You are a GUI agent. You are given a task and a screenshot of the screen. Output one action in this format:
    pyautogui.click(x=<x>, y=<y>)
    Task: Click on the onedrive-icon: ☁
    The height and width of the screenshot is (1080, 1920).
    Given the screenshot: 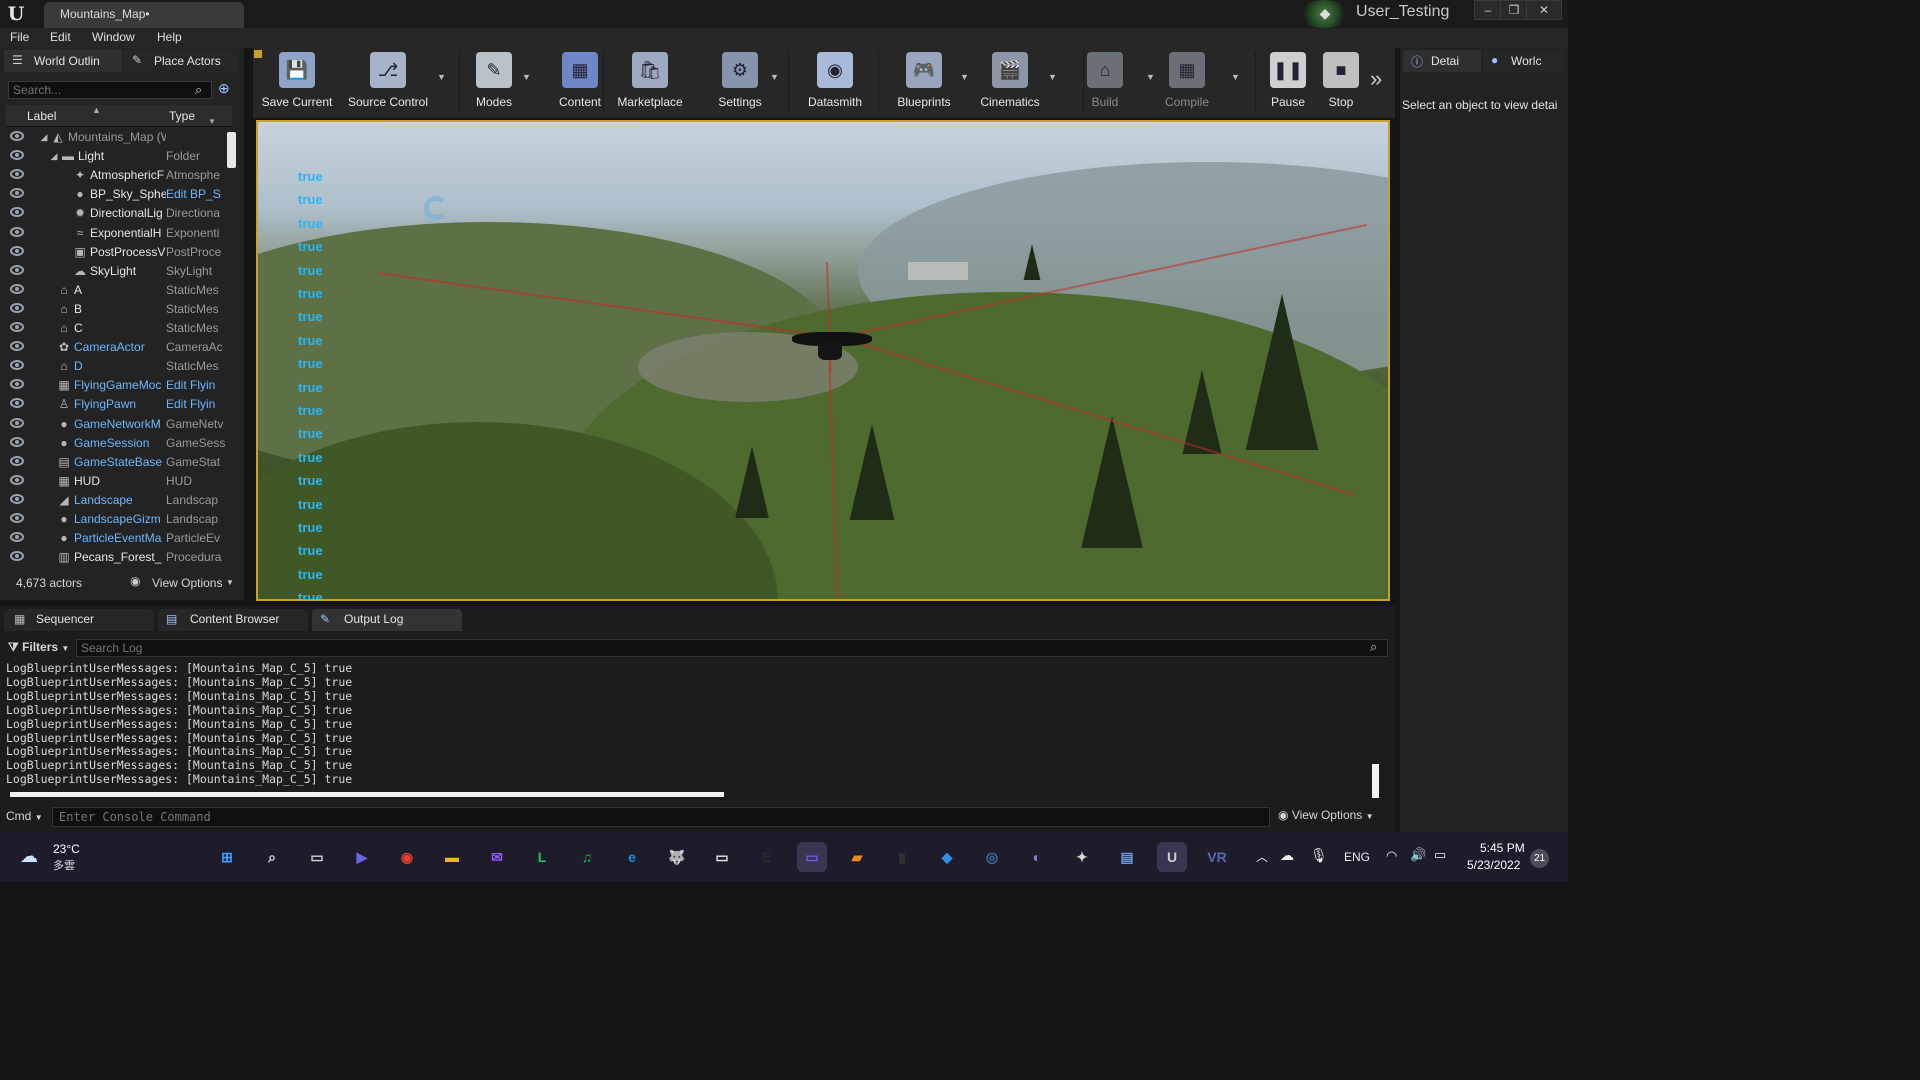 What is the action you would take?
    pyautogui.click(x=1287, y=855)
    